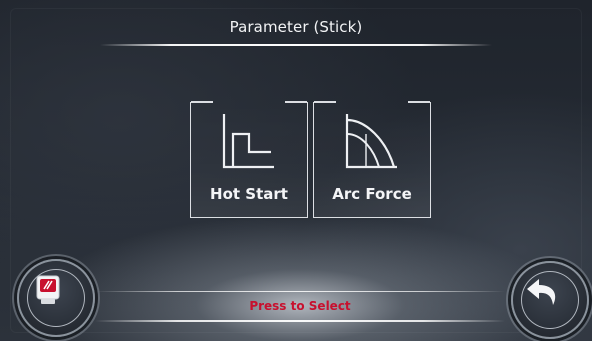 This screenshot has height=341, width=592. What do you see at coordinates (248, 141) in the screenshot?
I see `hot-start-icon` at bounding box center [248, 141].